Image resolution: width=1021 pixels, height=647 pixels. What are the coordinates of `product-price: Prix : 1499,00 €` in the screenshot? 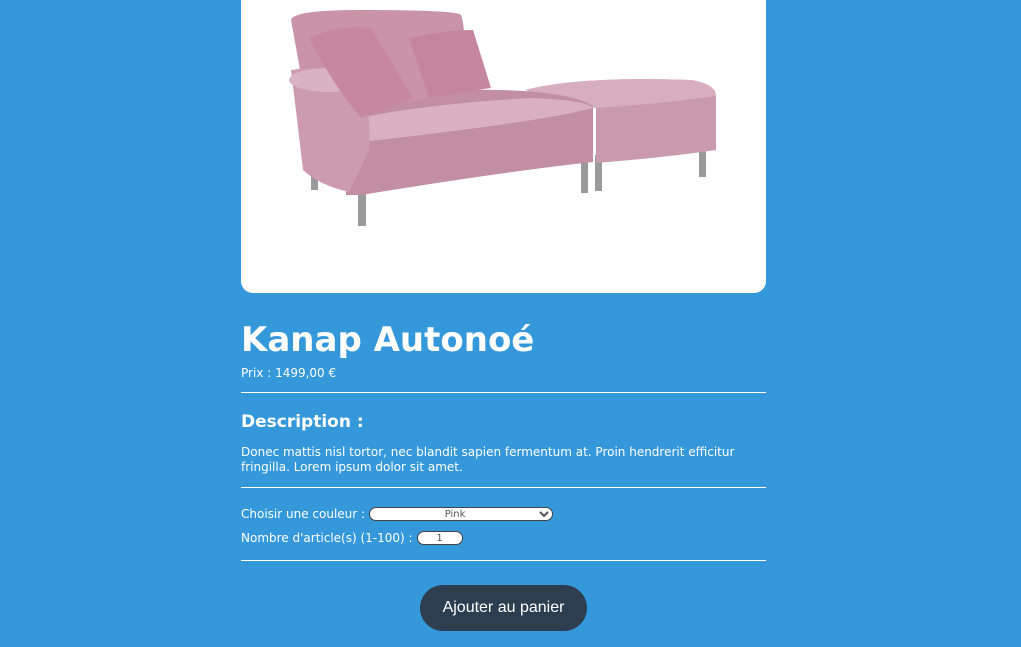 It's located at (289, 373).